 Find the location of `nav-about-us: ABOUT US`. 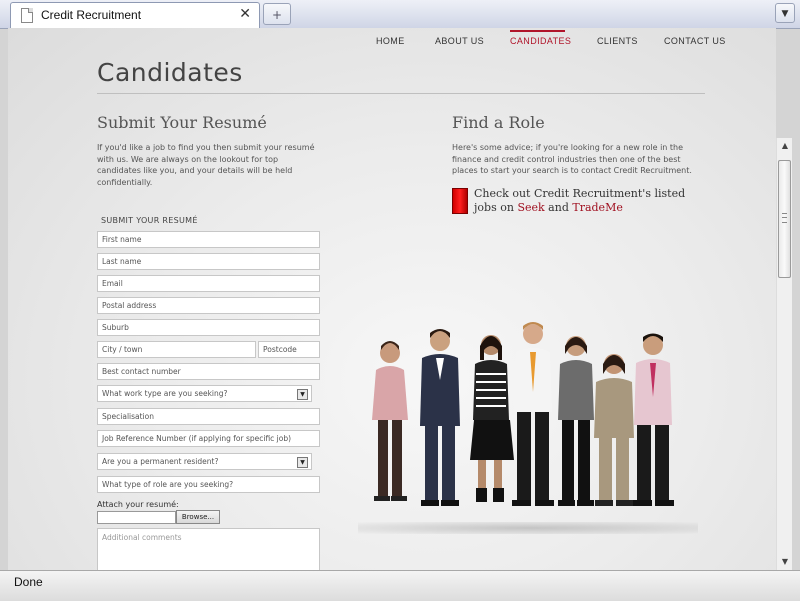

nav-about-us: ABOUT US is located at coordinates (459, 41).